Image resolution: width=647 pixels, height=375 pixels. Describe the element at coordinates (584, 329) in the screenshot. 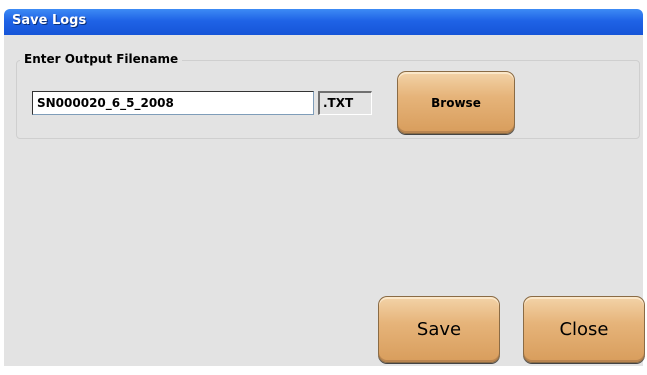

I see `close-button: Close` at that location.